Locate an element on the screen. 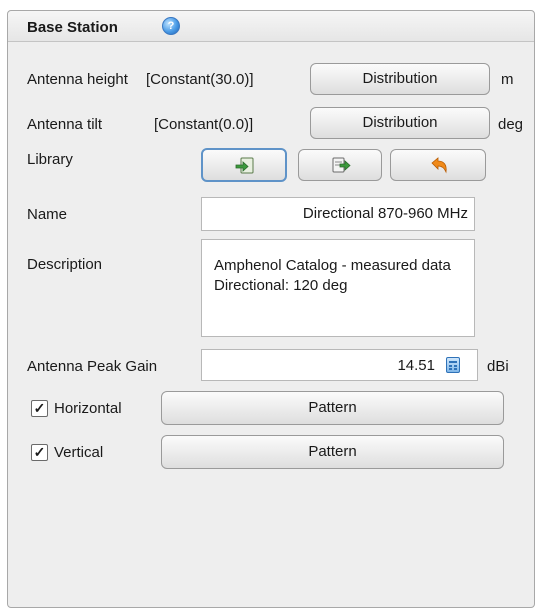 The width and height of the screenshot is (544, 615). horizontal-pattern-button: Pattern is located at coordinates (332, 408).